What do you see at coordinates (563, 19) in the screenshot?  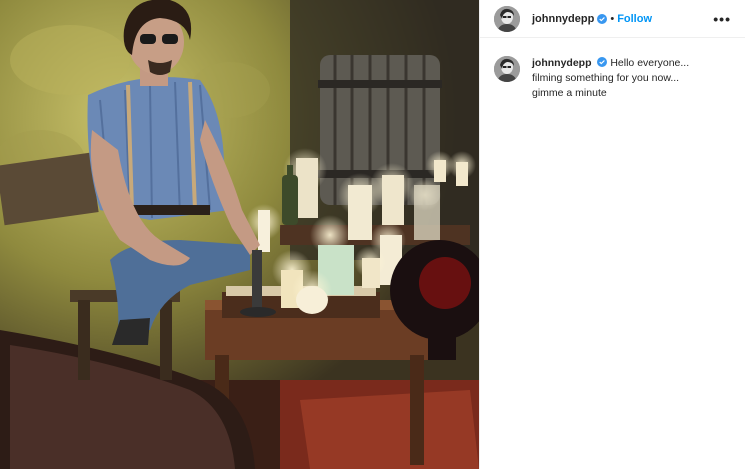 I see `author-username: johnnydepp` at bounding box center [563, 19].